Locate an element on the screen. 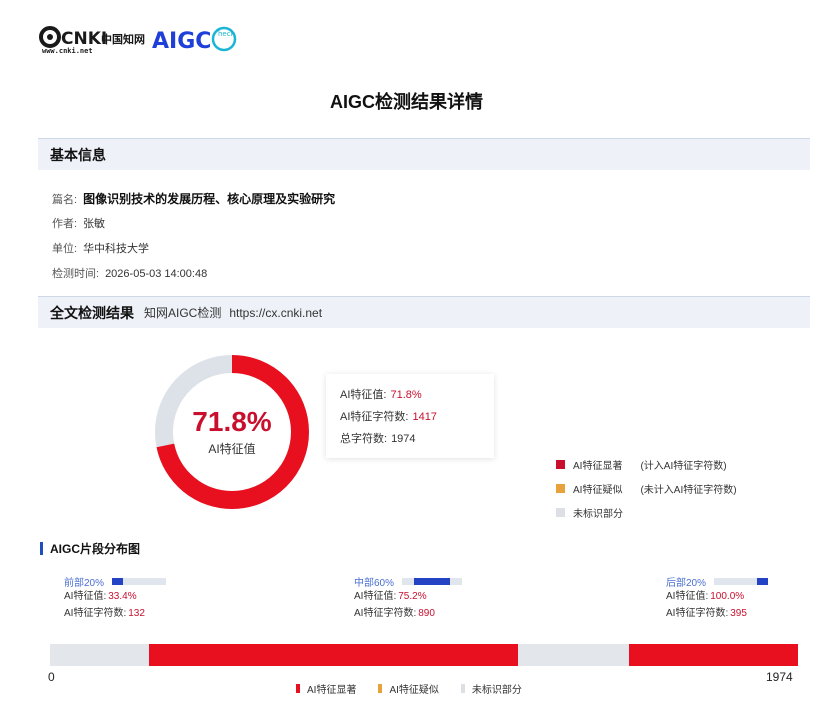 The image size is (813, 702). basic-info-header: 基本信息 is located at coordinates (424, 154).